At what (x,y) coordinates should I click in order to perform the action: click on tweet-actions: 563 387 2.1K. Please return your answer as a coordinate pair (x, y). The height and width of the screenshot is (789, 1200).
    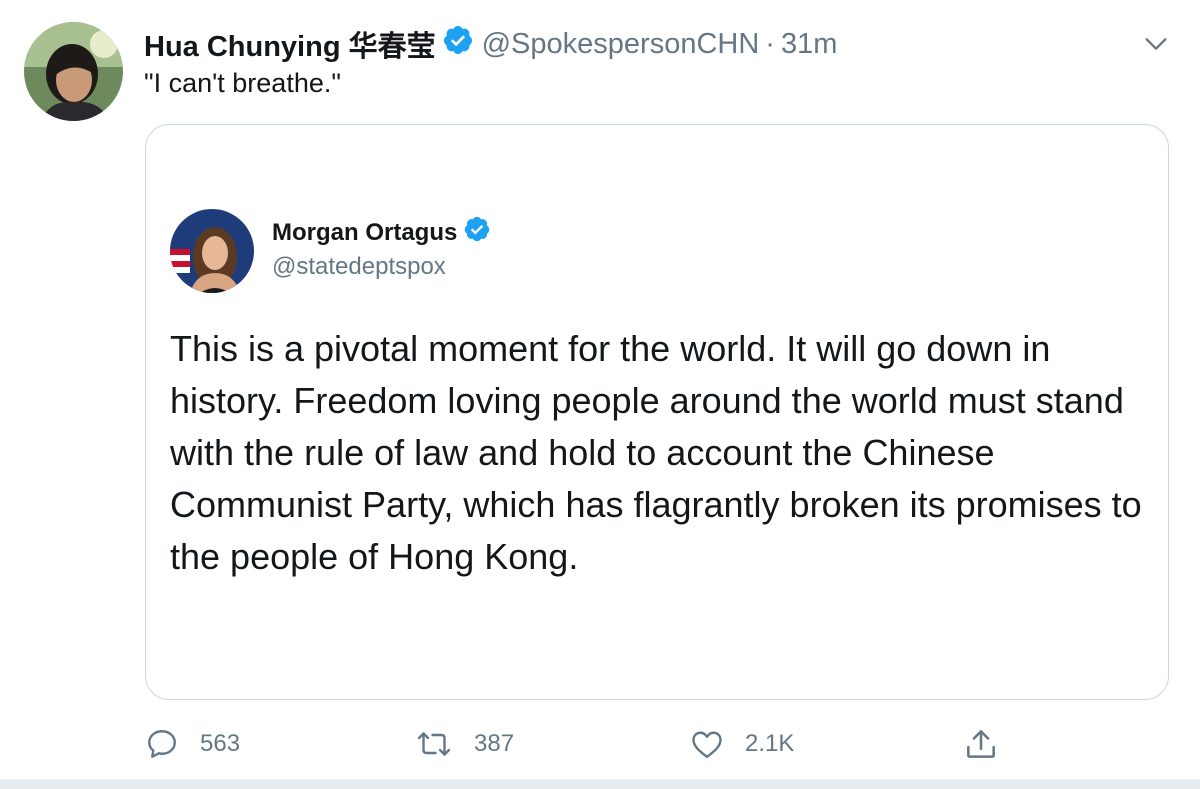
    Looking at the image, I should click on (654, 744).